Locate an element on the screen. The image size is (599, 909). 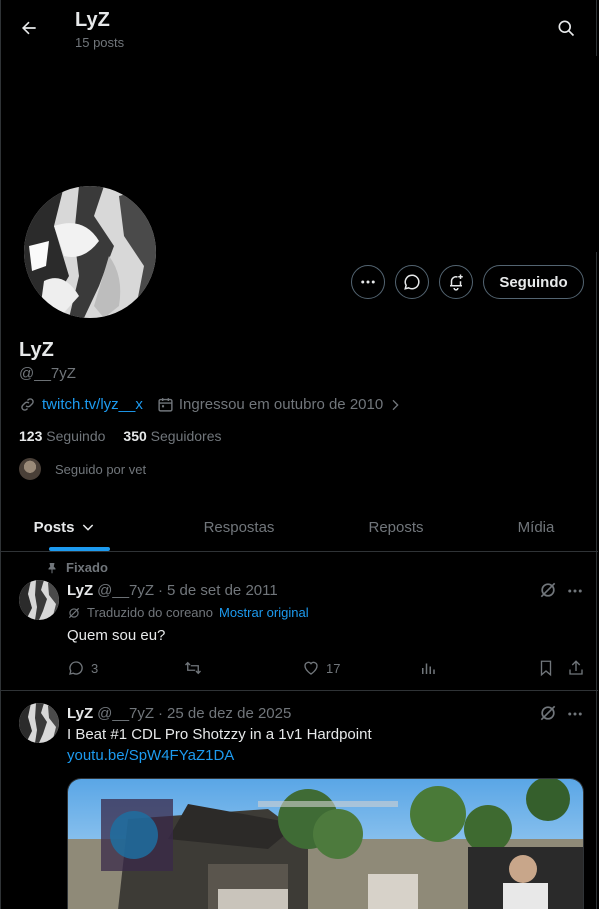
reply-icon is located at coordinates (76, 668).